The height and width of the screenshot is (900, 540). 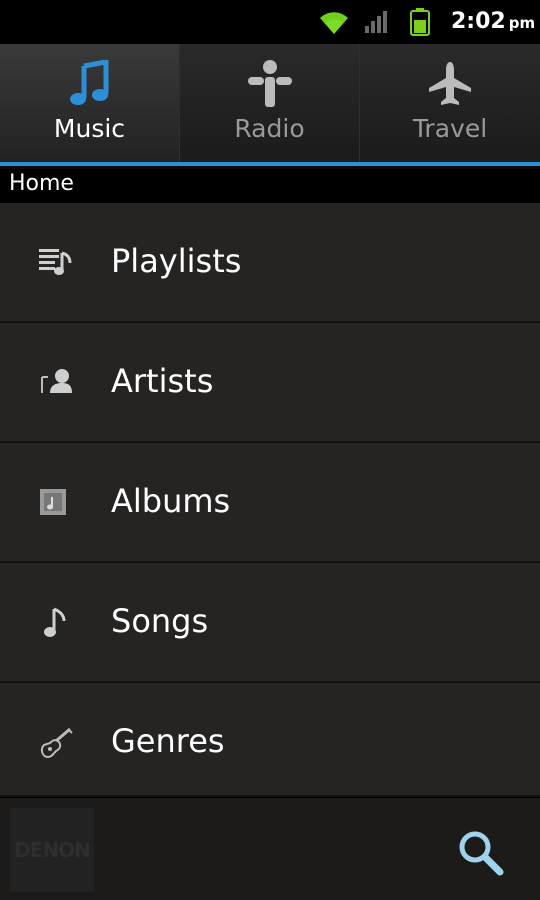 I want to click on denon-logo: DENON, so click(x=52, y=850).